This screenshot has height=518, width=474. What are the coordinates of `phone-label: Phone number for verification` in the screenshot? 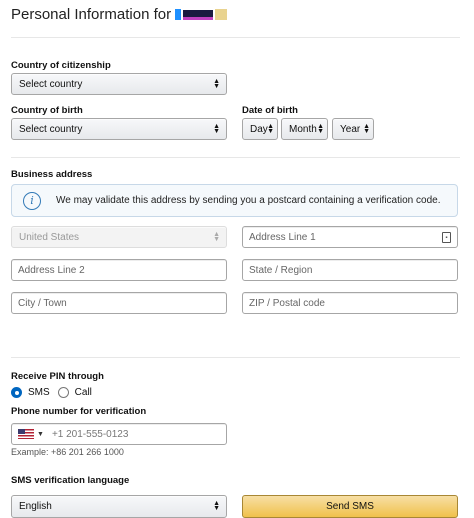 It's located at (79, 411).